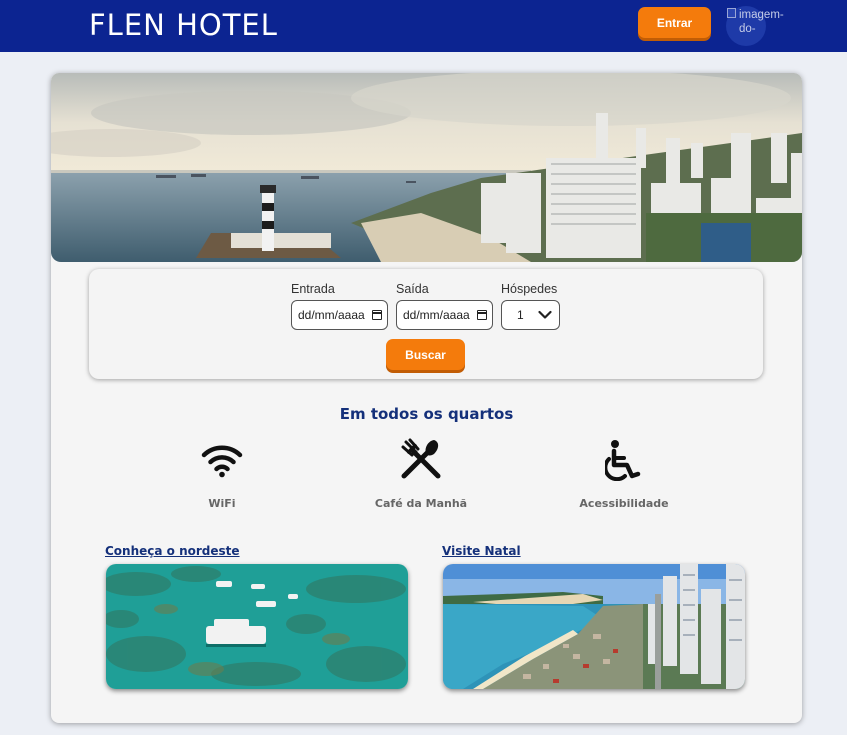  Describe the element at coordinates (423, 26) in the screenshot. I see `top-navbar: FLEN HOTEL Entrar imagem-do-` at that location.